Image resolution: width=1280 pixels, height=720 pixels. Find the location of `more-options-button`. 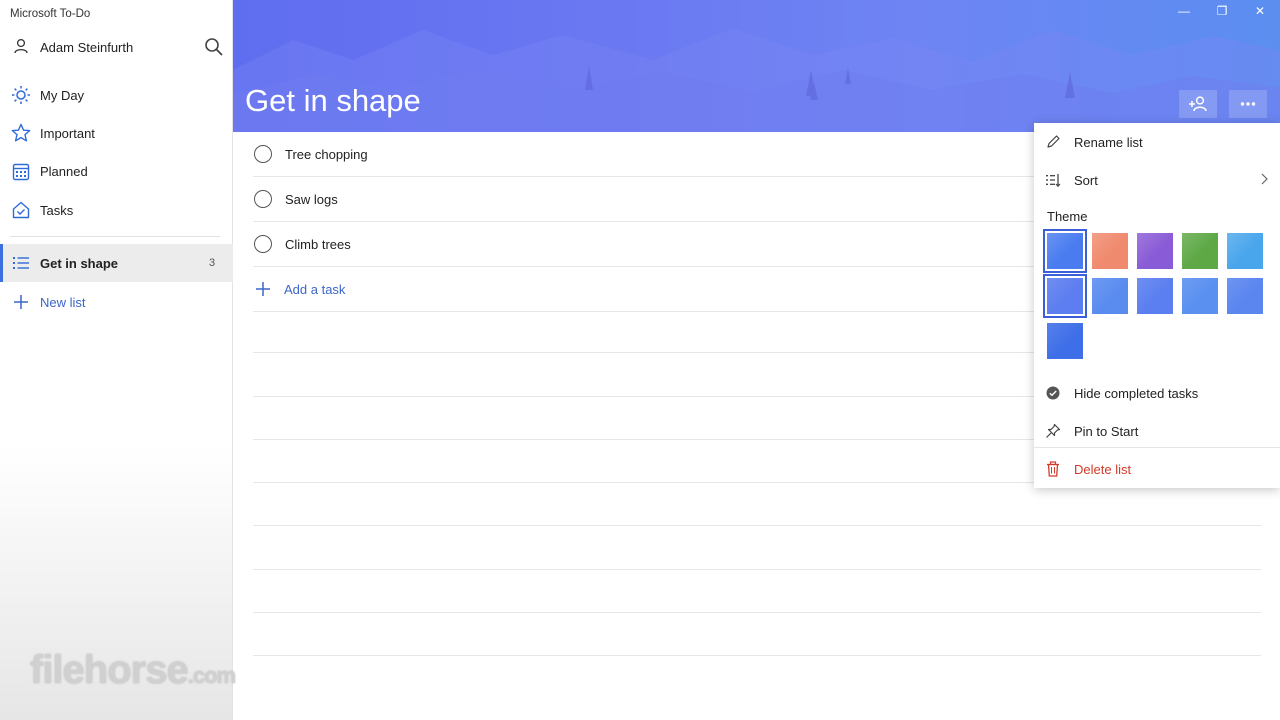

more-options-button is located at coordinates (1248, 104).